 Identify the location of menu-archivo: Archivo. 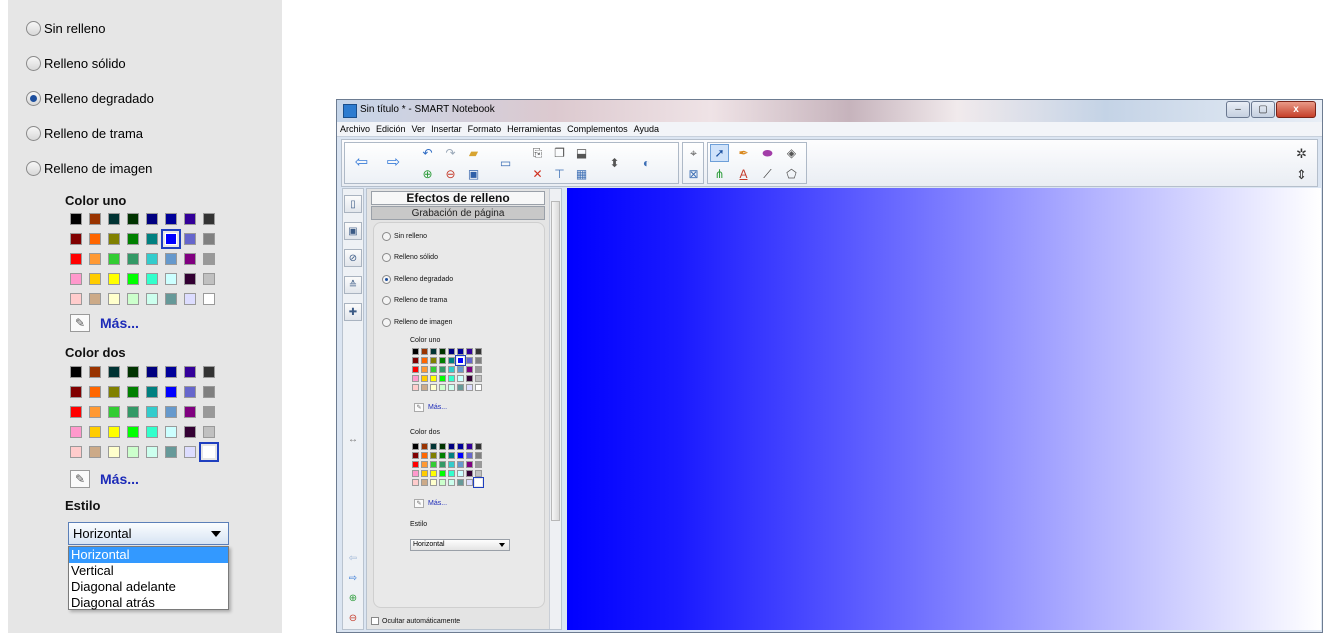
(355, 129).